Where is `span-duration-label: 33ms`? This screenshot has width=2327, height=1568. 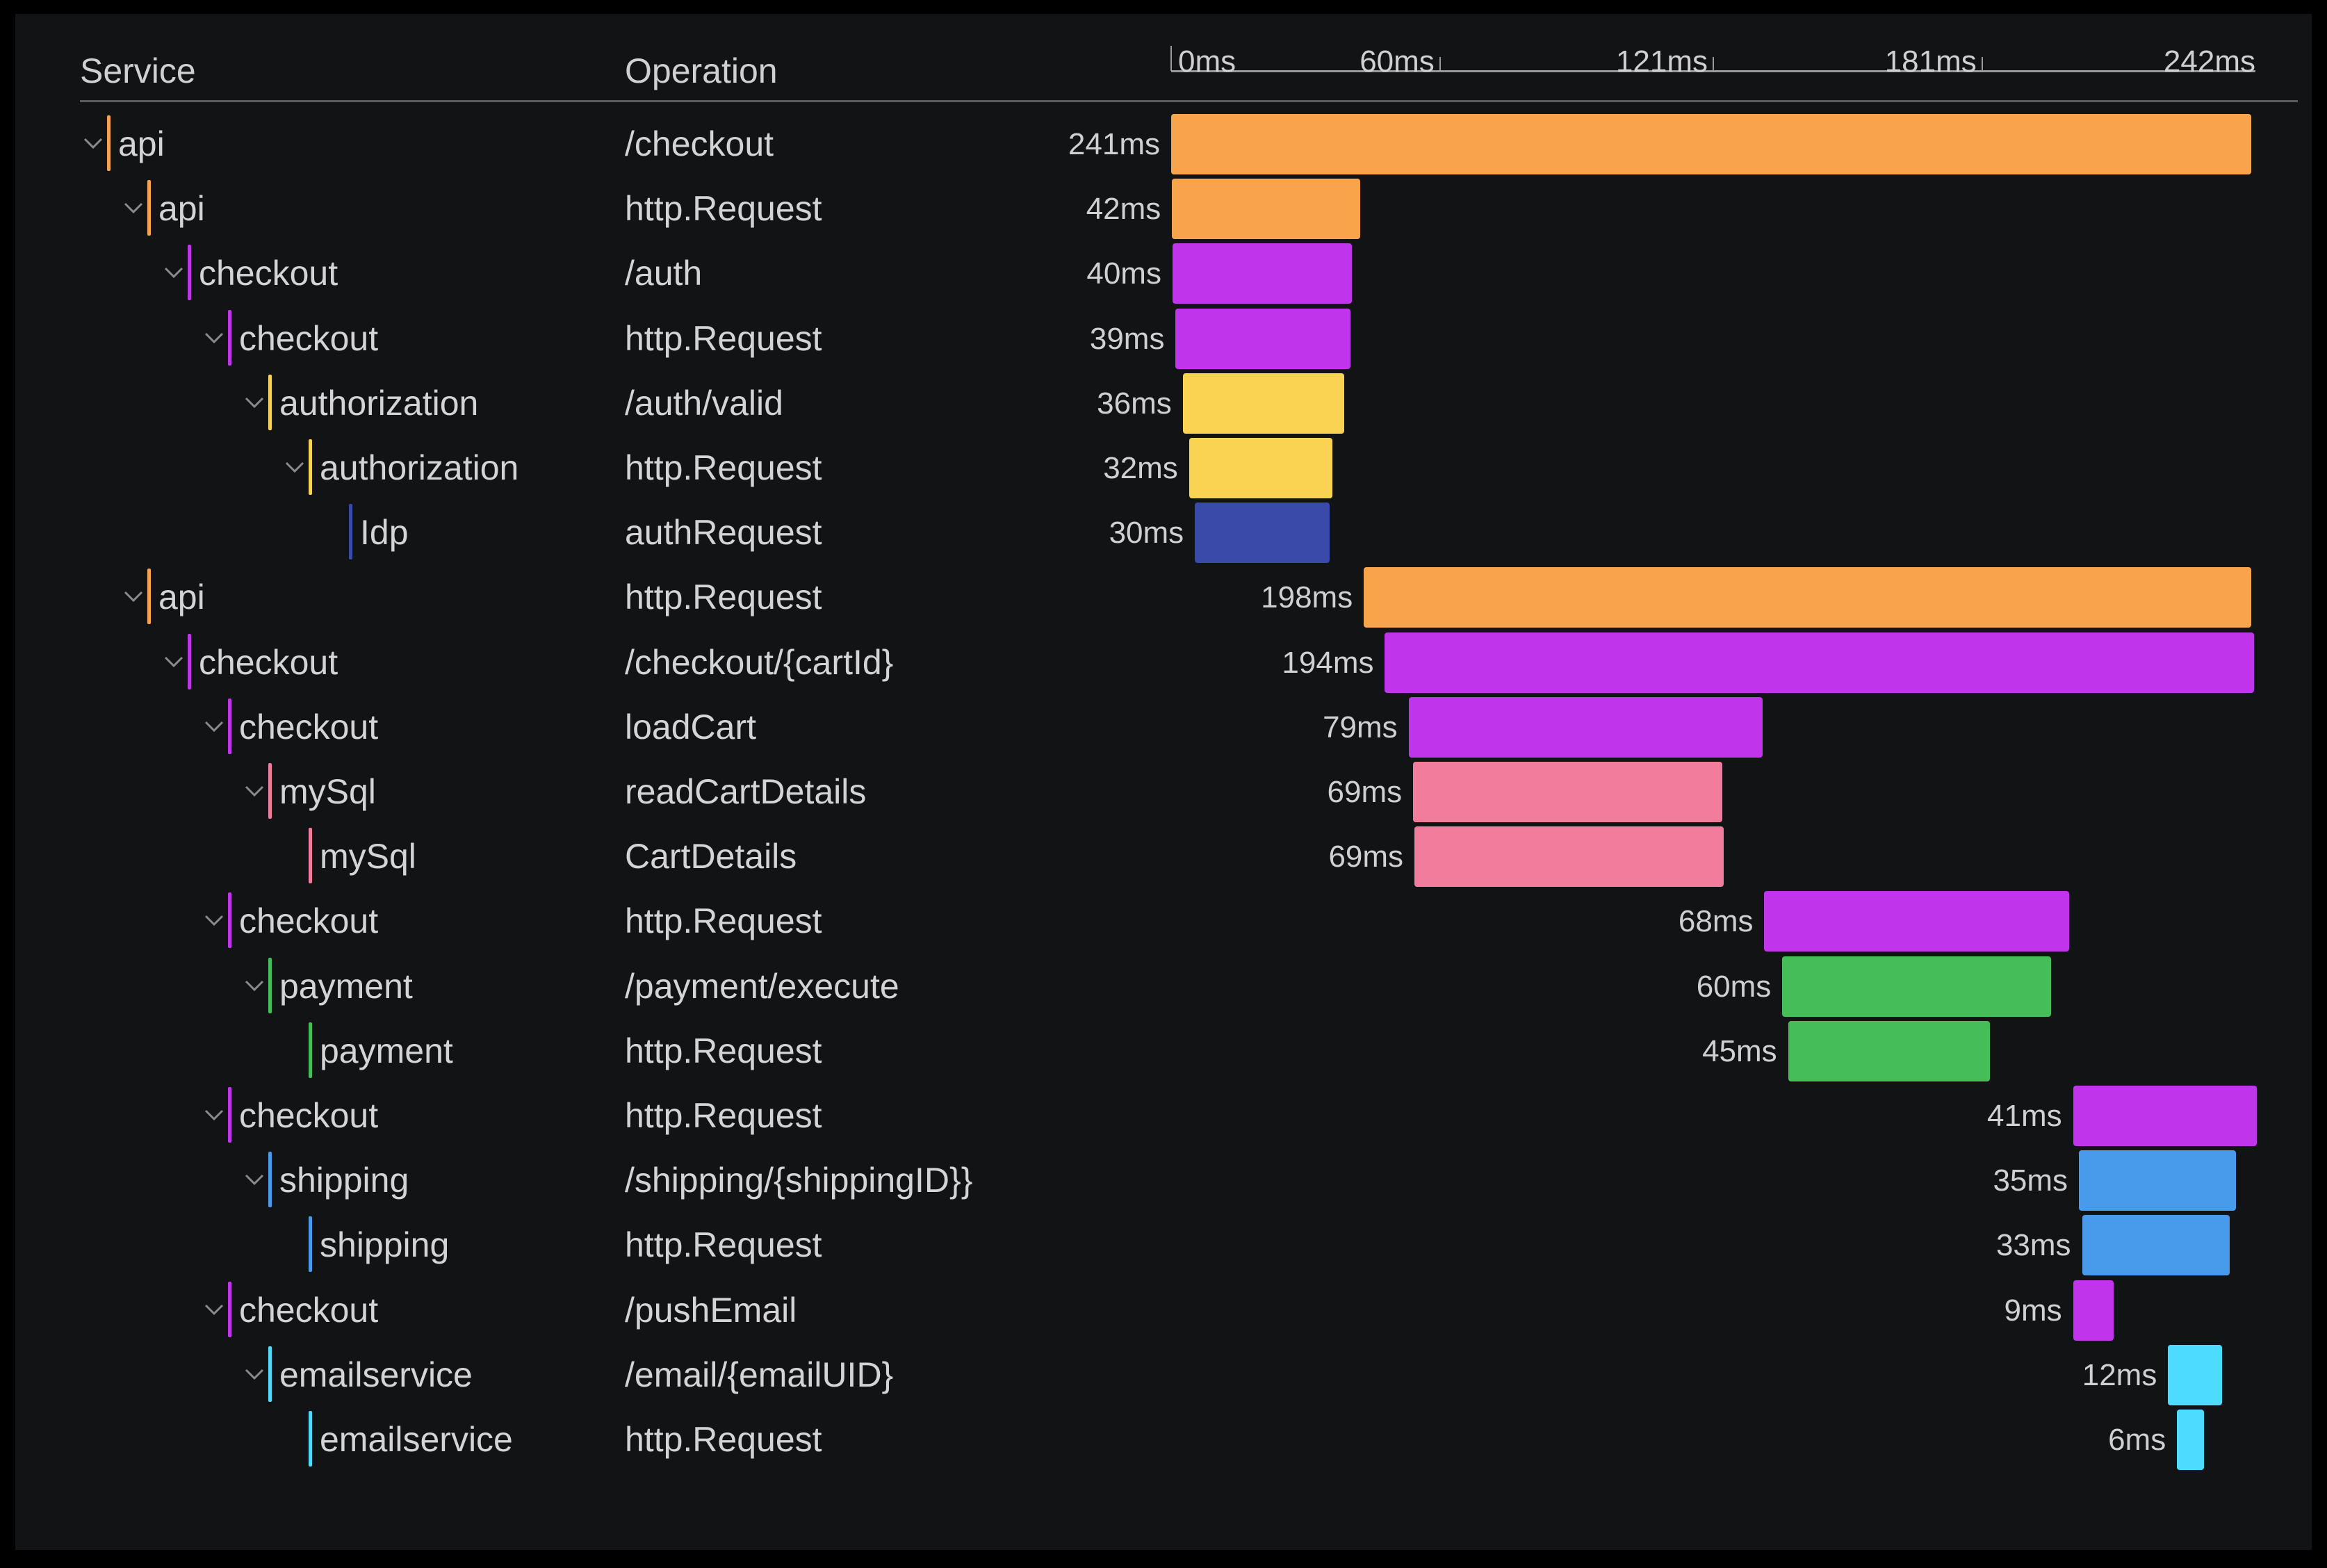 span-duration-label: 33ms is located at coordinates (2033, 1245).